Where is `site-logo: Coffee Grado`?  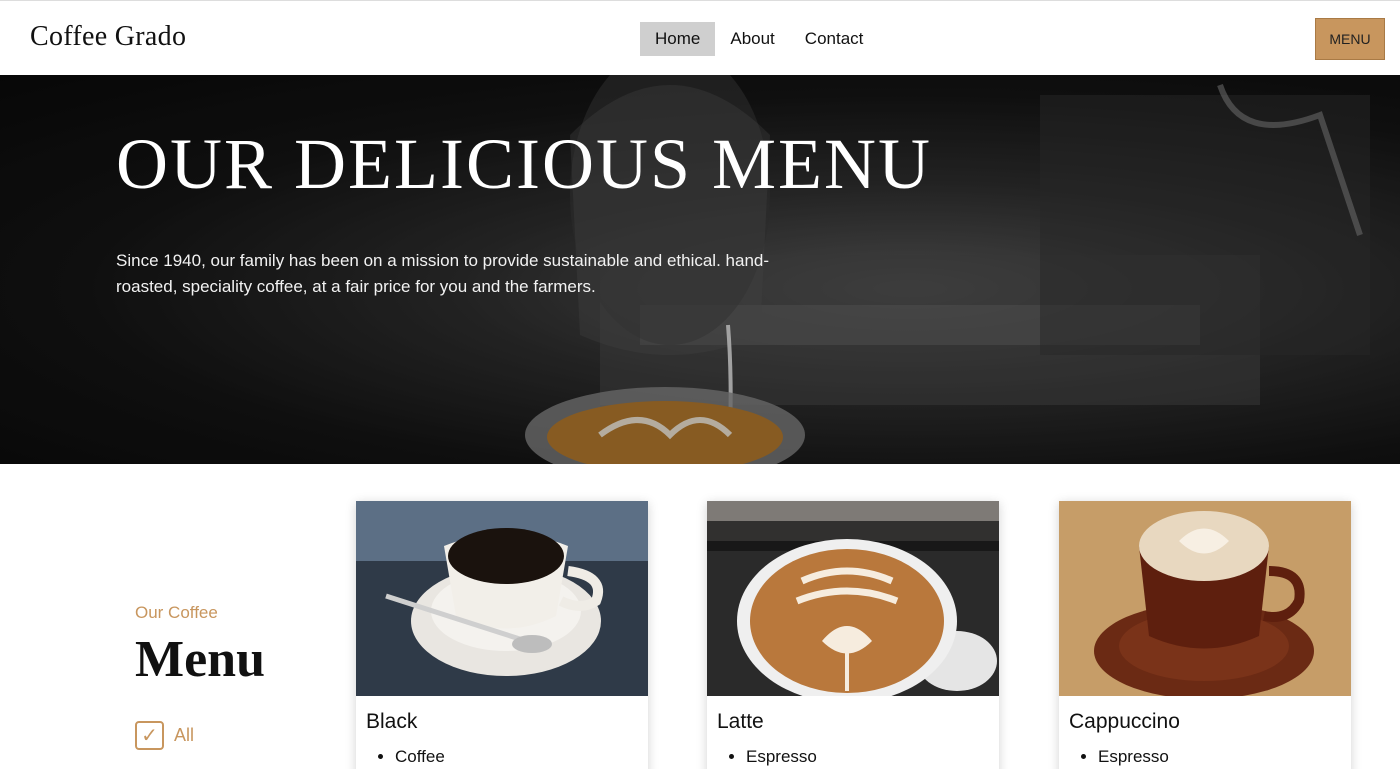 site-logo: Coffee Grado is located at coordinates (108, 37).